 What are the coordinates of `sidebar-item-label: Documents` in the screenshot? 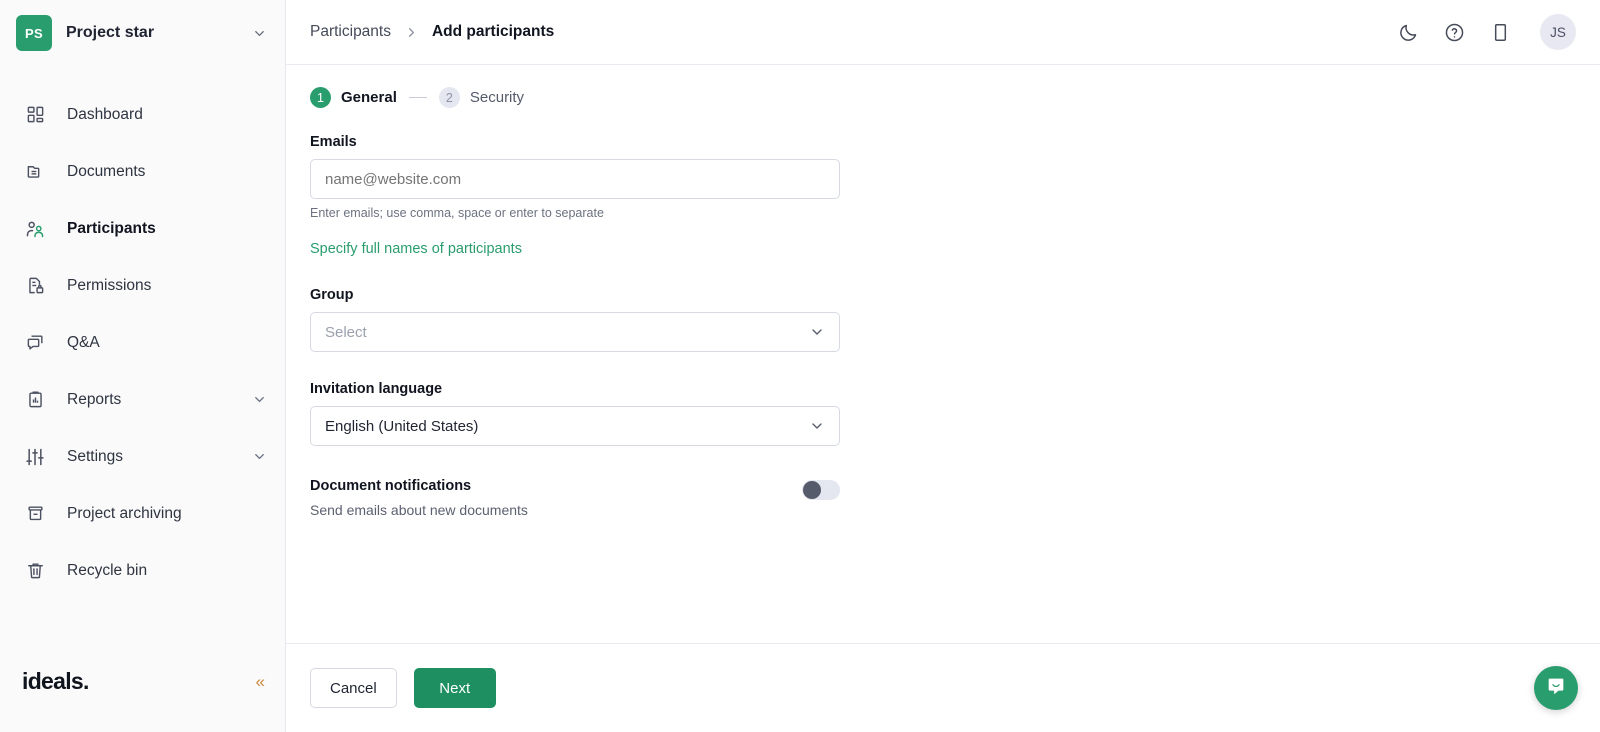 It's located at (106, 171).